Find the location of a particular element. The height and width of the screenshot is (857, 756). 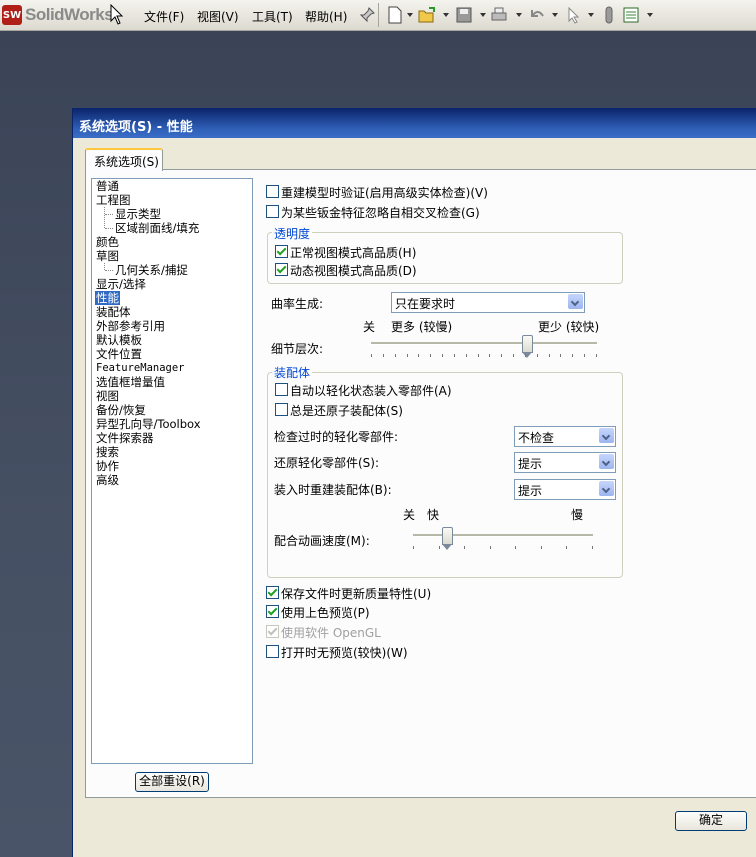

check-outdated-value: 不检查 is located at coordinates (536, 438).